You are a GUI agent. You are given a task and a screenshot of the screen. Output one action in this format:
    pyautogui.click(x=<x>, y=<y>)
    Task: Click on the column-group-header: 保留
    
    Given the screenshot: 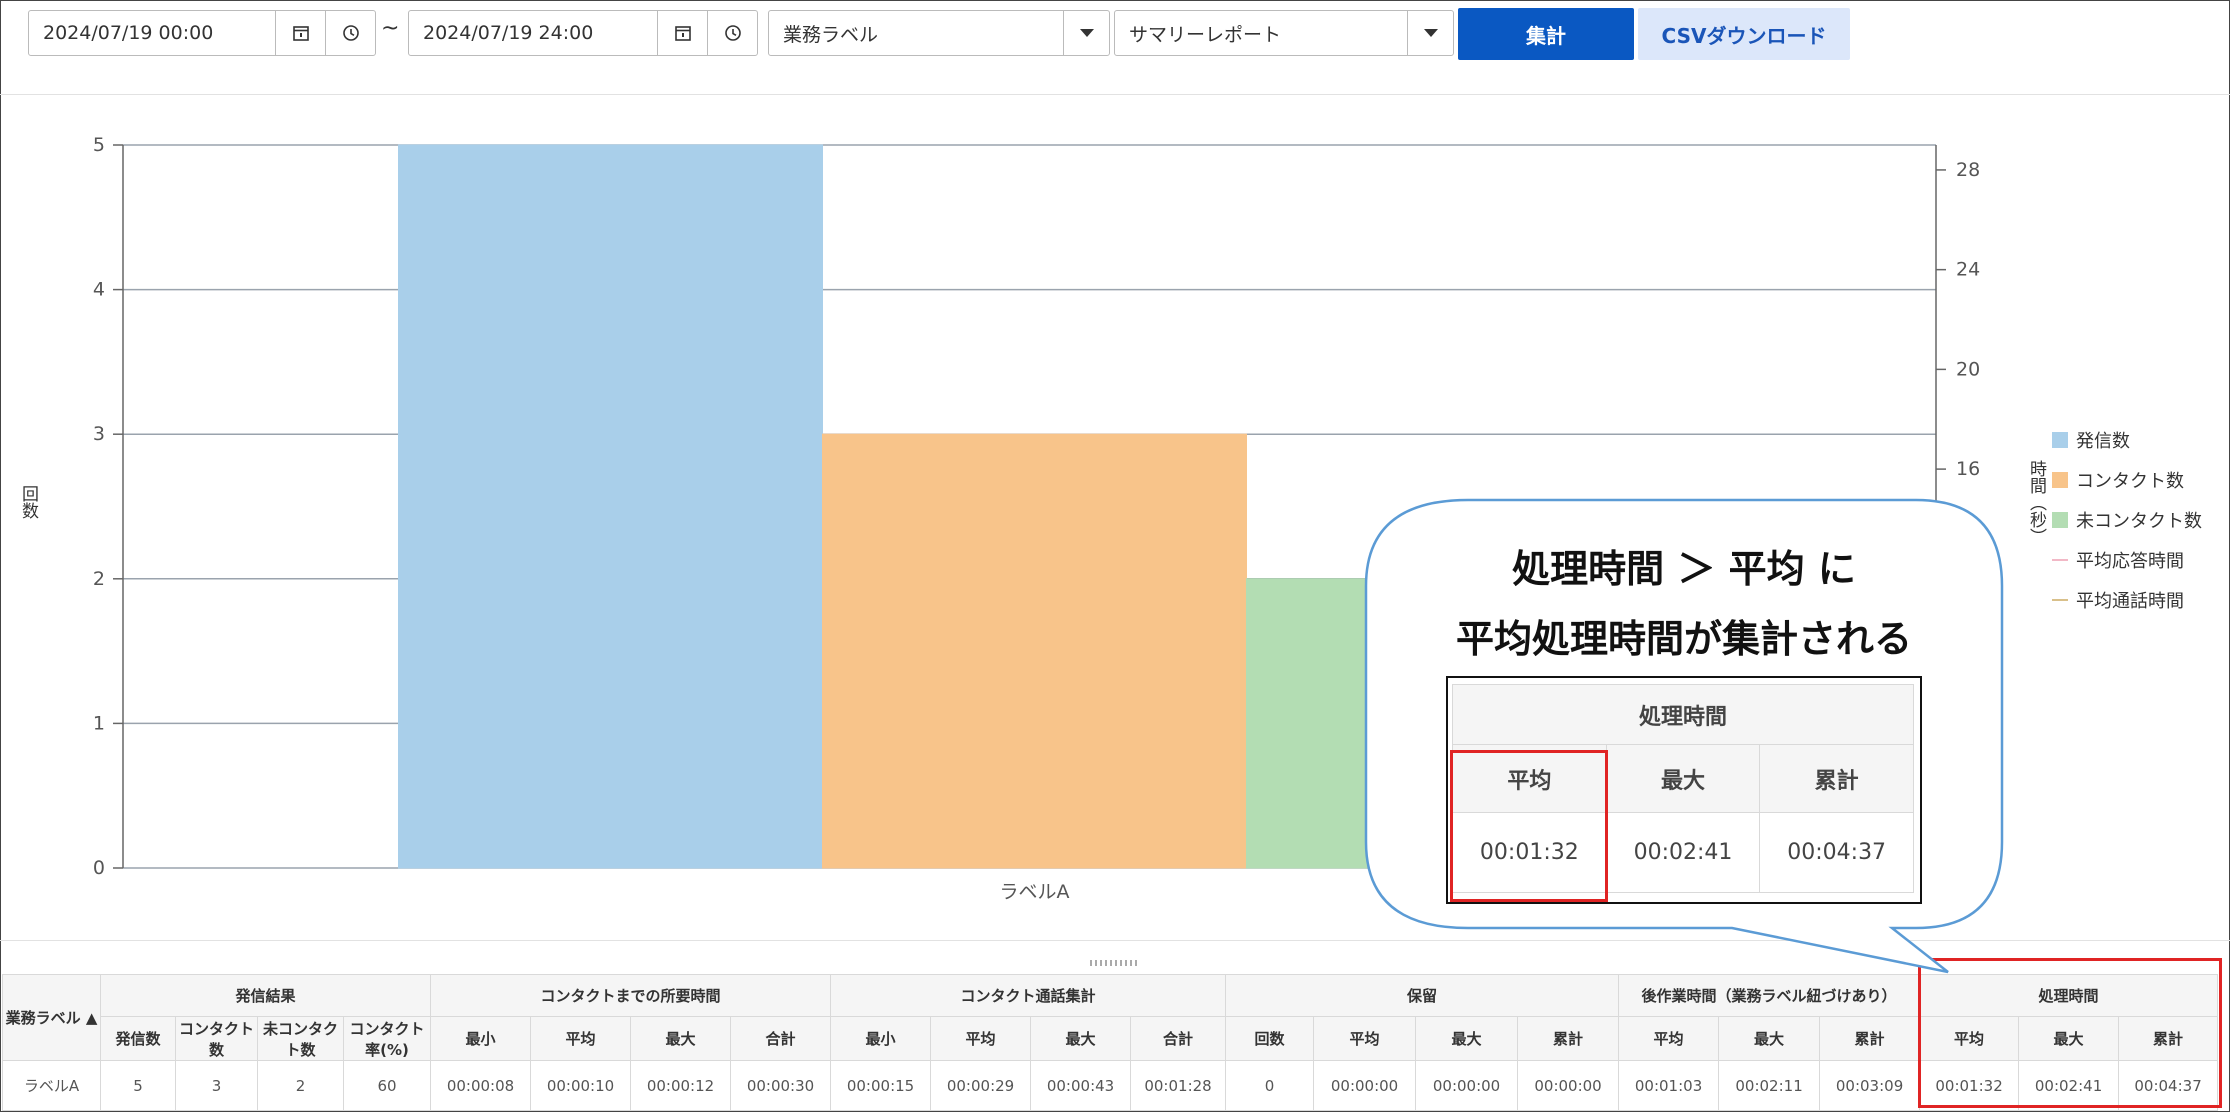 What is the action you would take?
    pyautogui.click(x=1422, y=995)
    